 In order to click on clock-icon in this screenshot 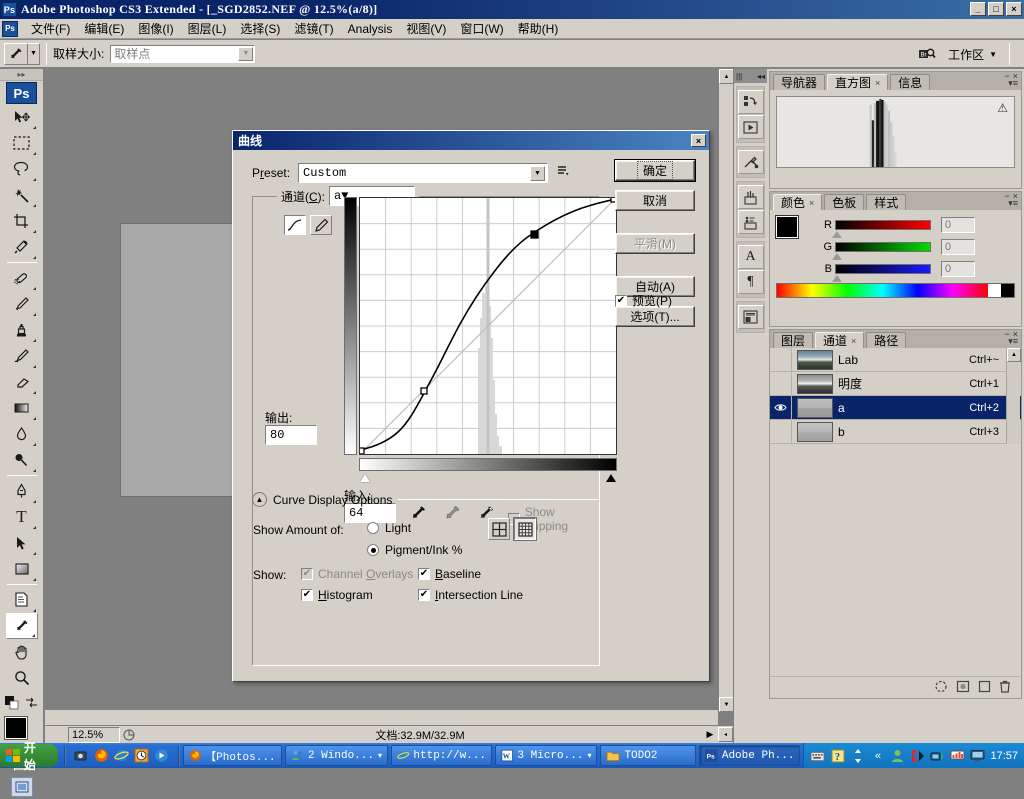, I will do `click(142, 756)`.